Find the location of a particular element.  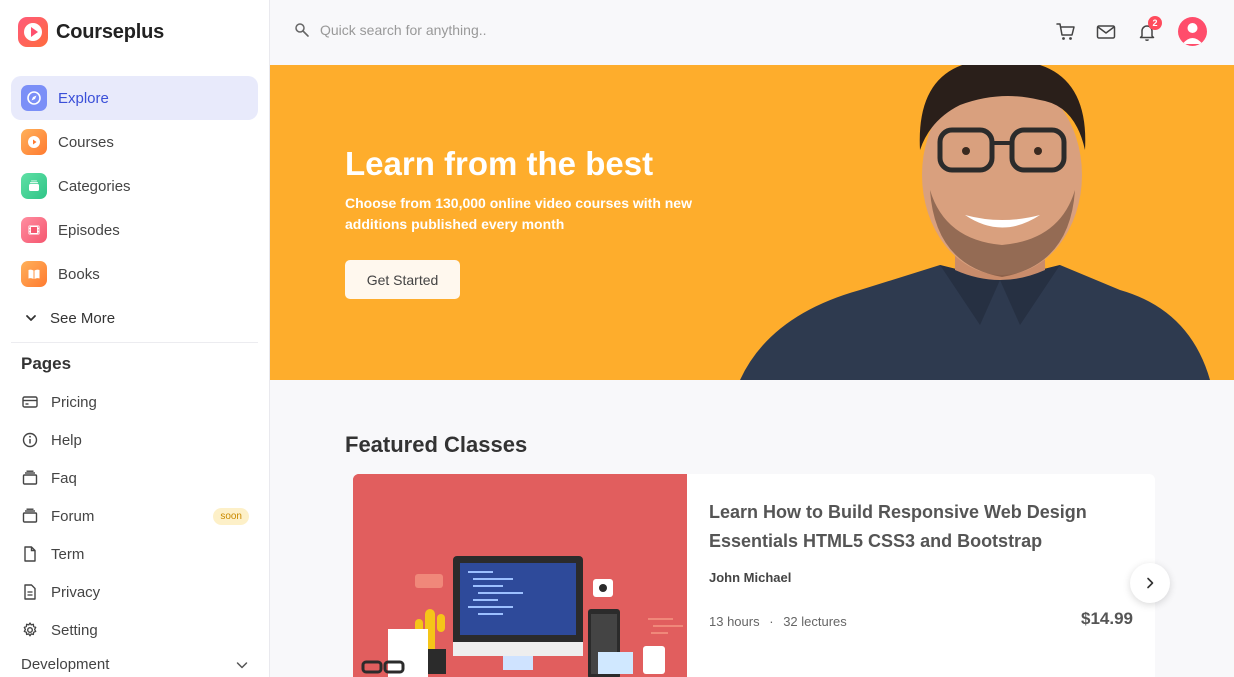

see-more-toggle: See More is located at coordinates (134, 318).